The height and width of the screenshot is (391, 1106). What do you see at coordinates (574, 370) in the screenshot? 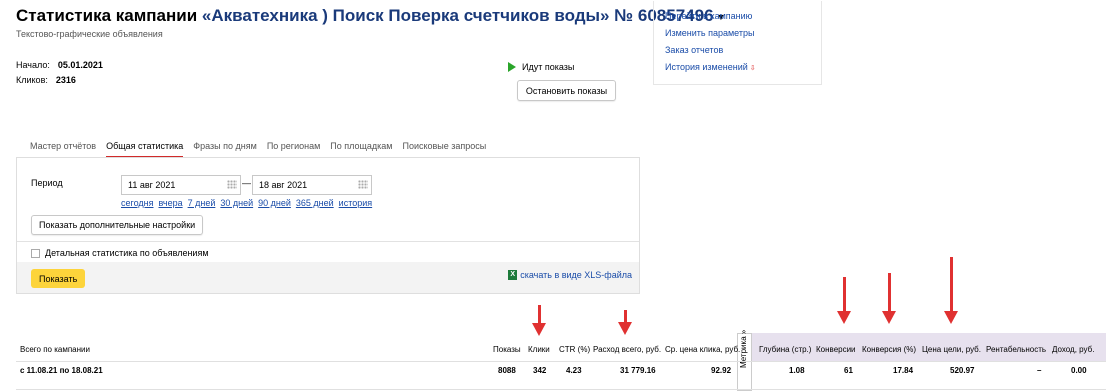
I see `val-ctr: 4.23` at bounding box center [574, 370].